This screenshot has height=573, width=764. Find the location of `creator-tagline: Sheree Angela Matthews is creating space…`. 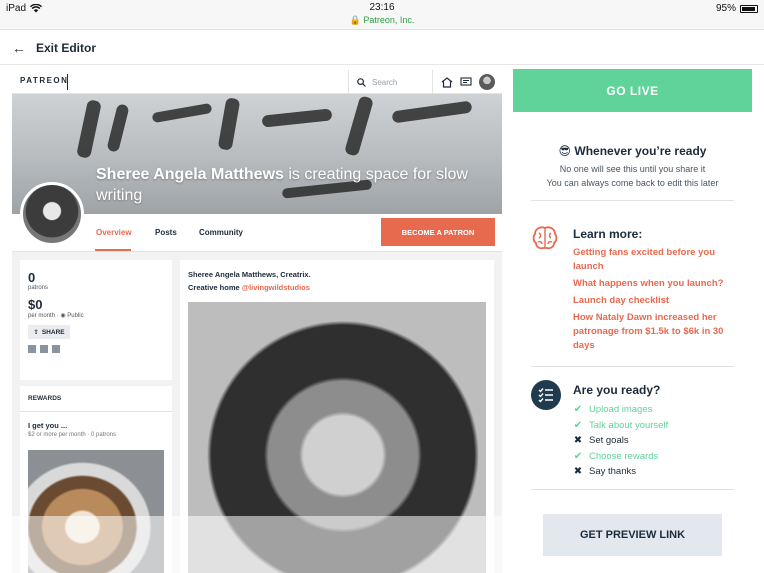

creator-tagline: Sheree Angela Matthews is creating space… is located at coordinates (286, 185).